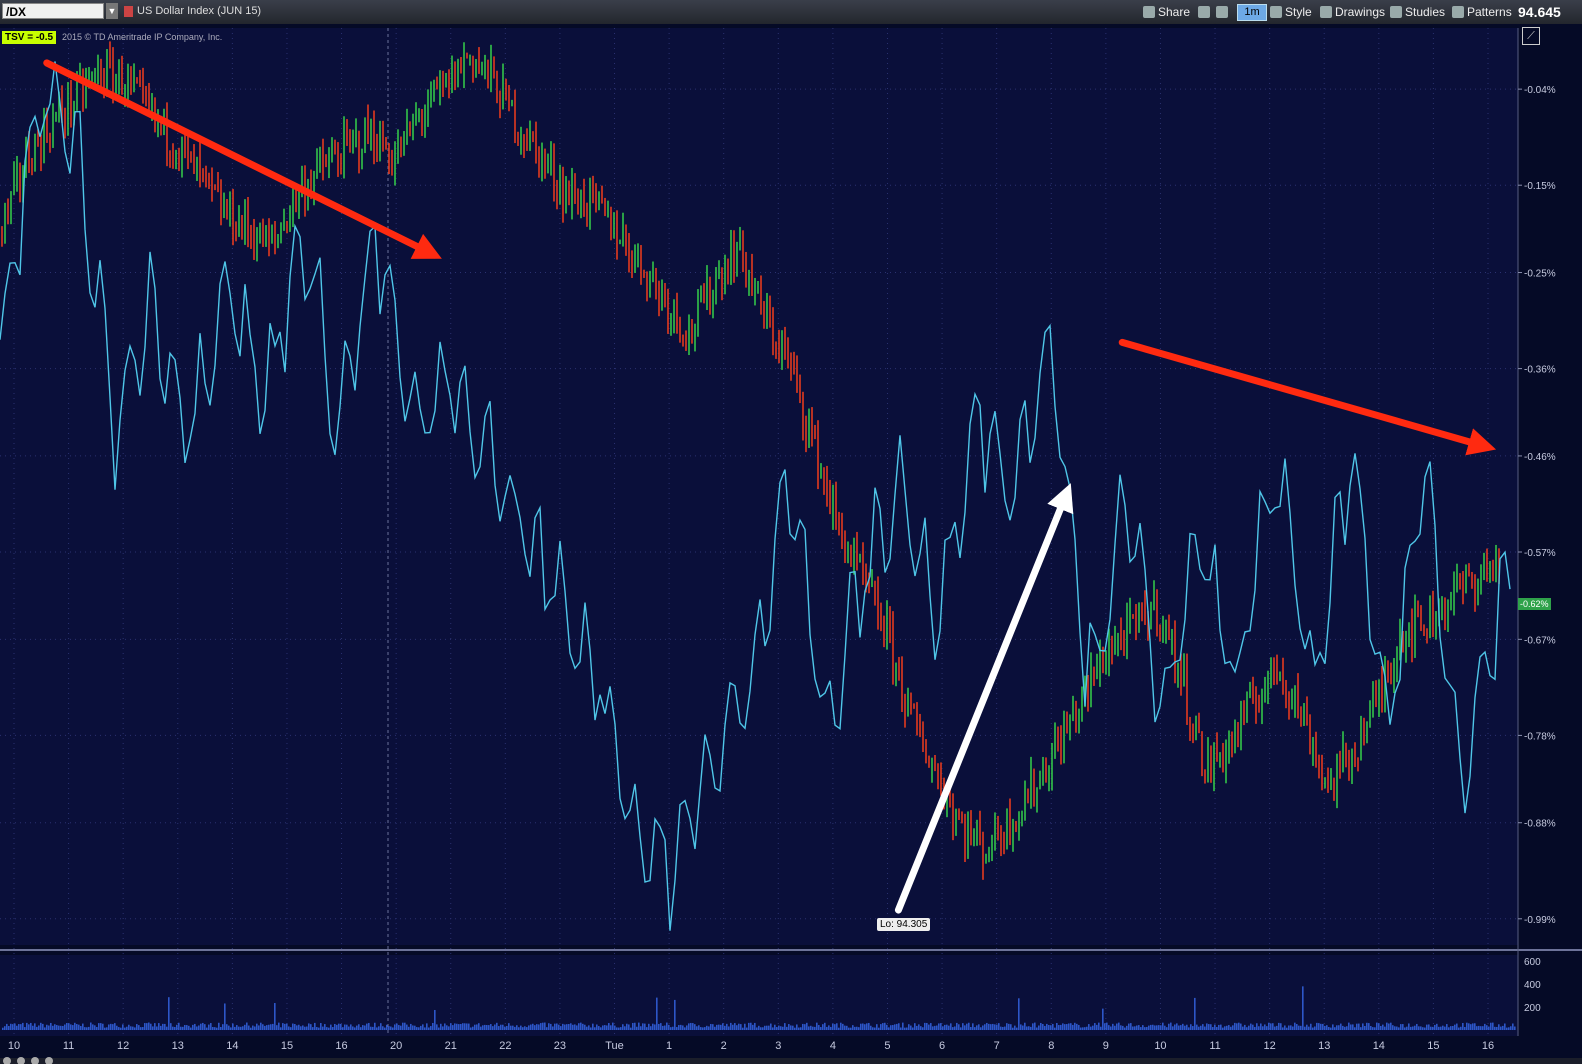  What do you see at coordinates (1166, 12) in the screenshot?
I see `share-button: Share` at bounding box center [1166, 12].